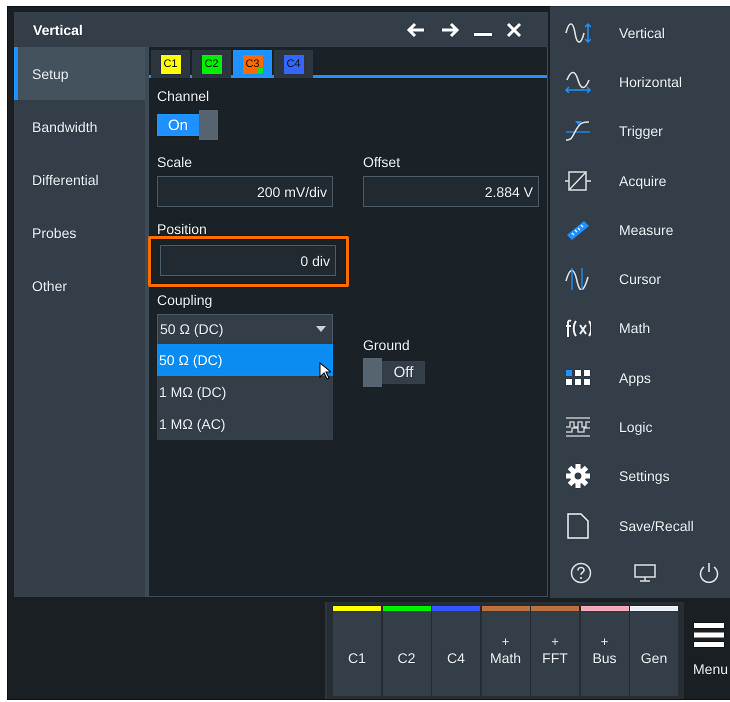  Describe the element at coordinates (450, 30) in the screenshot. I see `forward-arrow-icon` at that location.